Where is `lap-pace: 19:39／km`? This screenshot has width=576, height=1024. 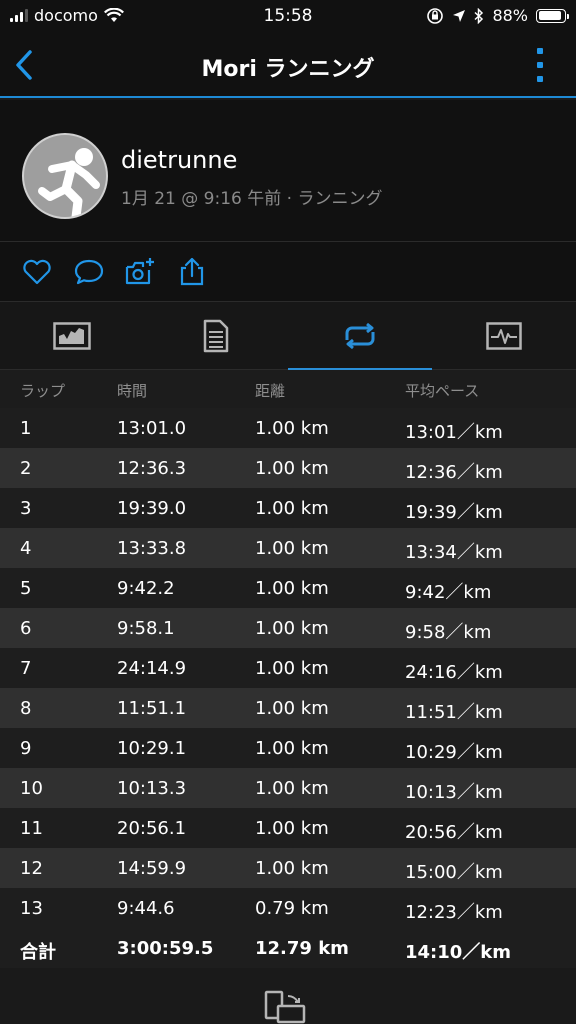 lap-pace: 19:39／km is located at coordinates (454, 512).